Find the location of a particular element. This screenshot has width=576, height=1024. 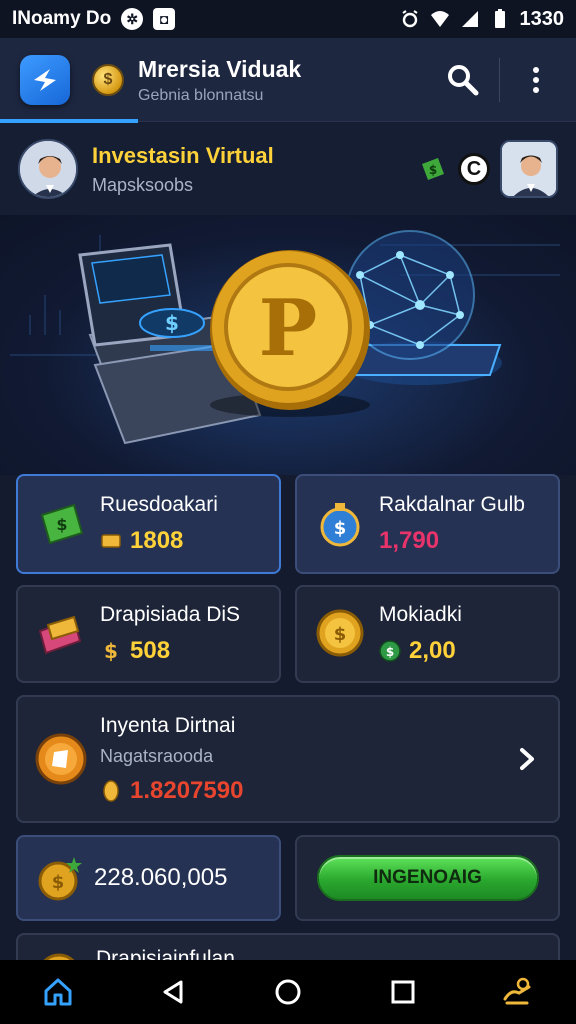

currency-c-icon: C is located at coordinates (474, 169).